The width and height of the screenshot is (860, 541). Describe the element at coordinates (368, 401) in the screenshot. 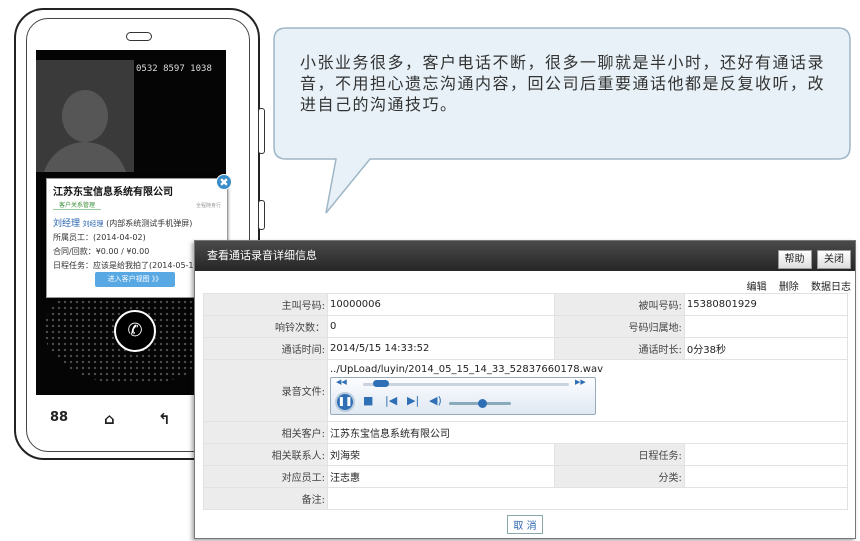

I see `stop-icon: ■` at that location.